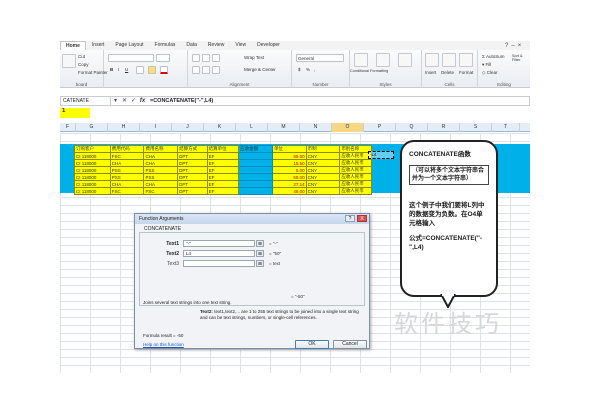 The image size is (600, 400). What do you see at coordinates (140, 70) in the screenshot?
I see `borders-icon` at bounding box center [140, 70].